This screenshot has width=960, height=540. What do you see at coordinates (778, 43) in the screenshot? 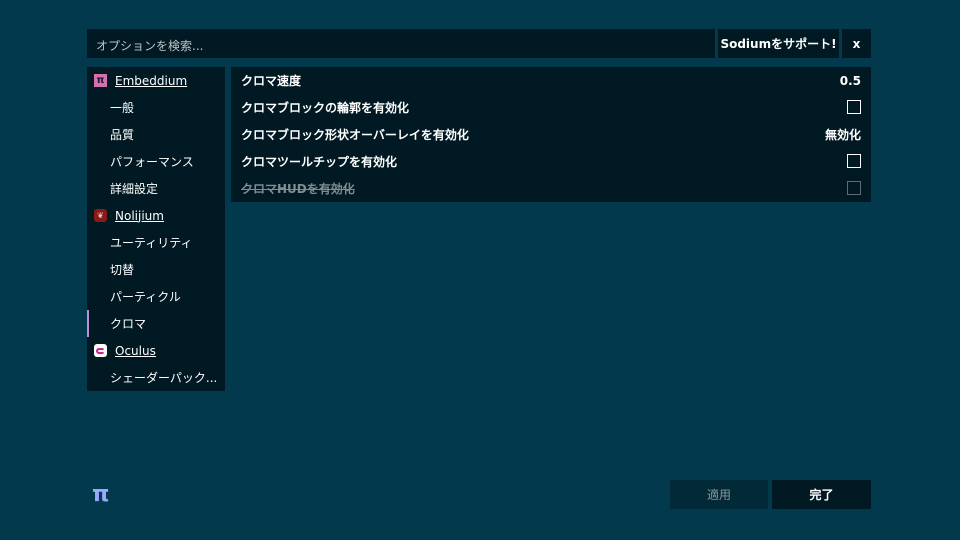
I see `support-sodium-button: Sodiumをサポート!` at bounding box center [778, 43].